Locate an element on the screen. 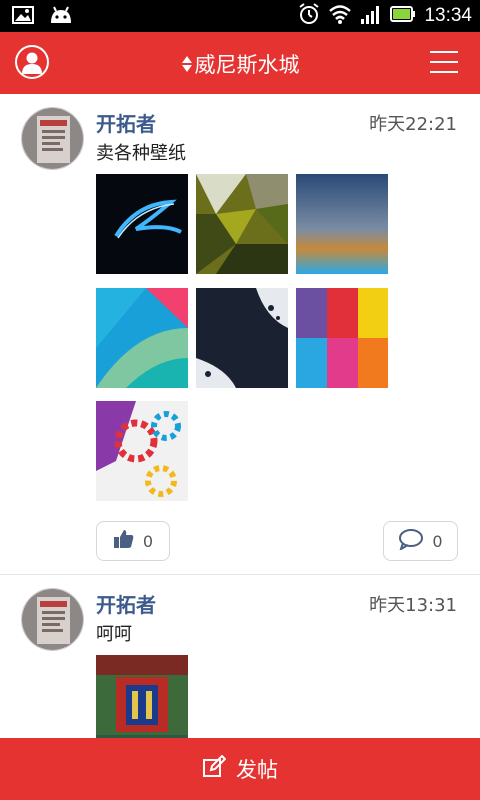 This screenshot has width=480, height=800. battery-icon is located at coordinates (403, 16).